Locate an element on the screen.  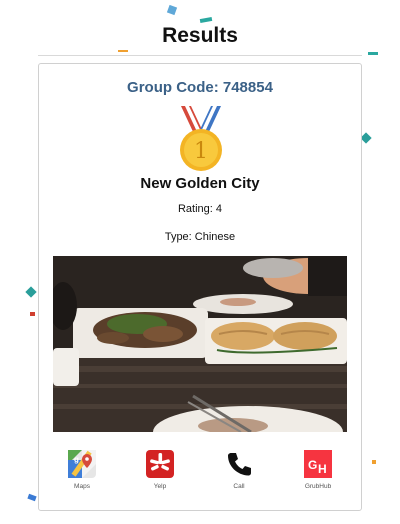
title-divider is located at coordinates (200, 55).